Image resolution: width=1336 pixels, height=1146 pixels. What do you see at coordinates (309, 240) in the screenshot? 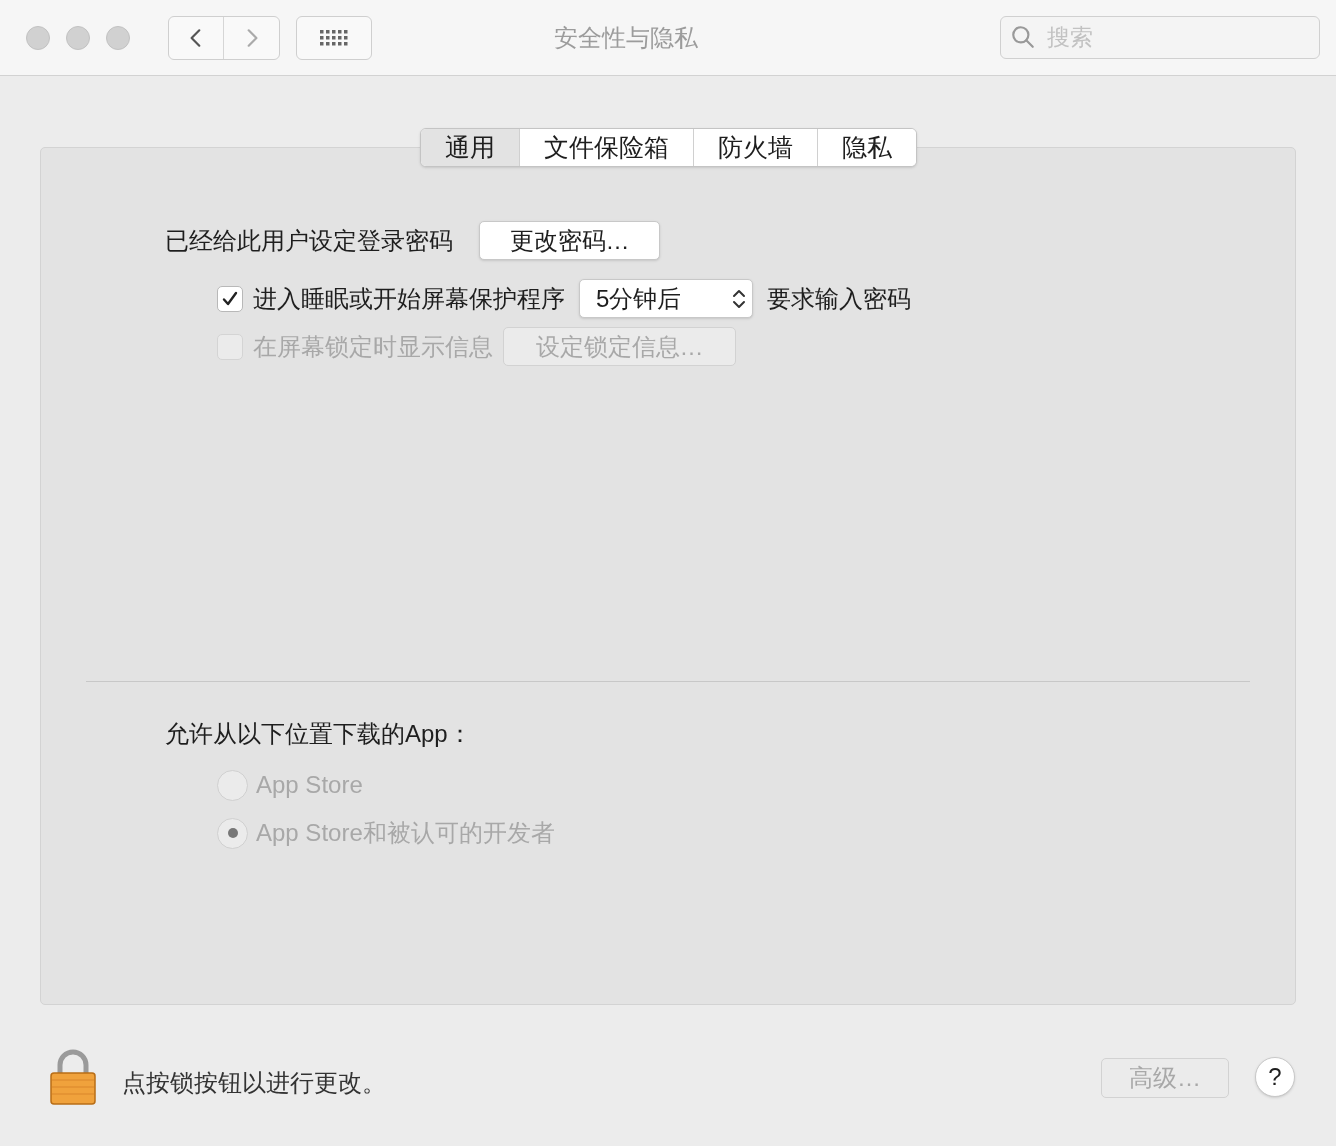
I see `password-label: 已经给此用户设定登录密码` at bounding box center [309, 240].